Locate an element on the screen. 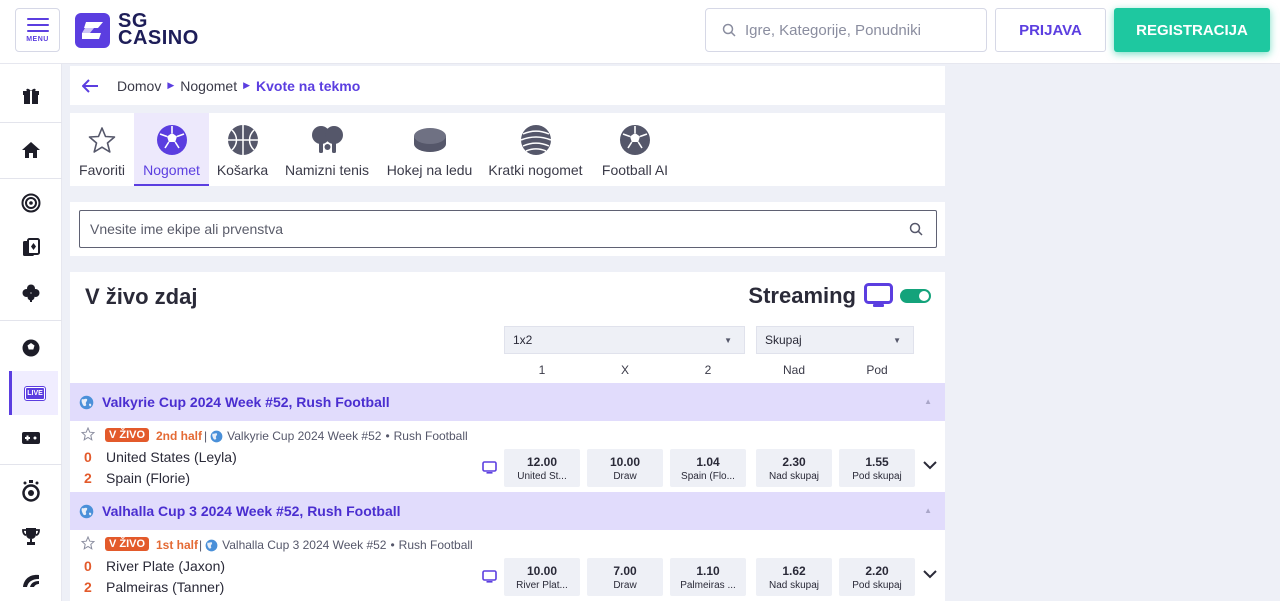  odds-value: 1.10 is located at coordinates (708, 571).